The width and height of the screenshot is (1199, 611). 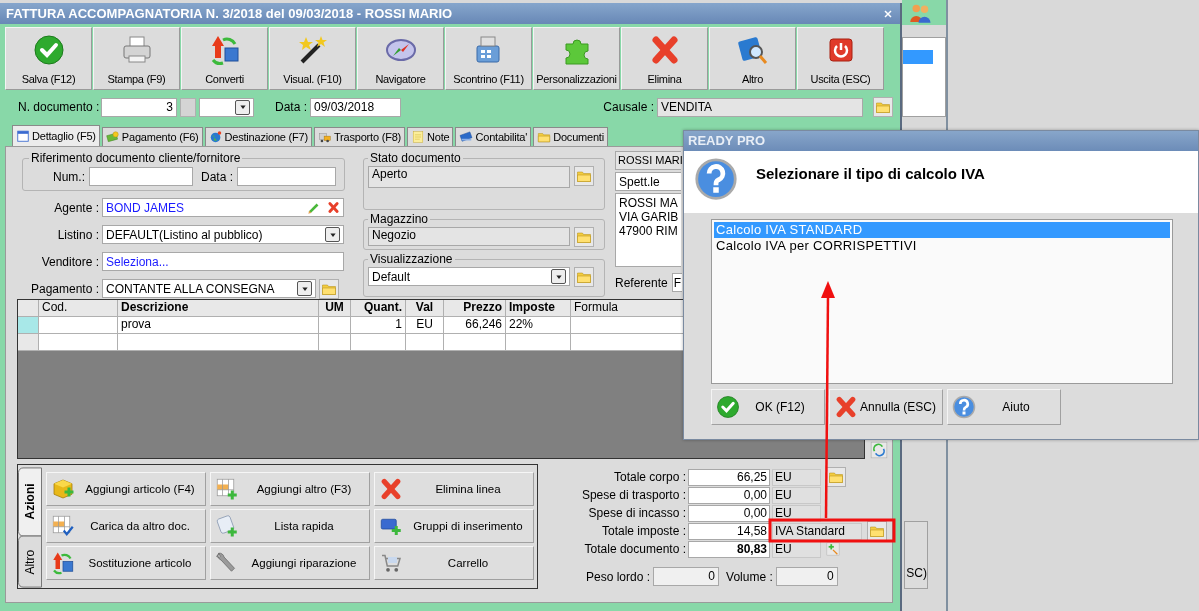 What do you see at coordinates (136, 158) in the screenshot?
I see `group-title: Riferimento documento cliente/fornitore` at bounding box center [136, 158].